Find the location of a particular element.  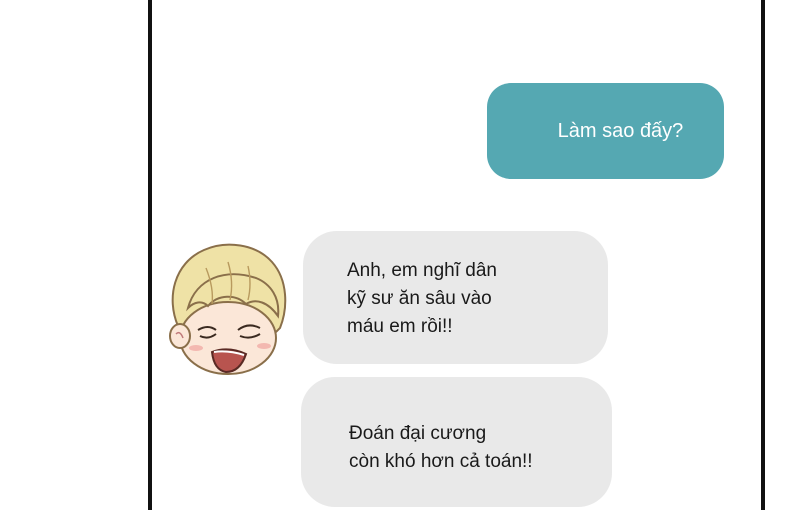

received-message-bubble: Đoán đại cương còn khó hơn cả toán!! is located at coordinates (456, 442).